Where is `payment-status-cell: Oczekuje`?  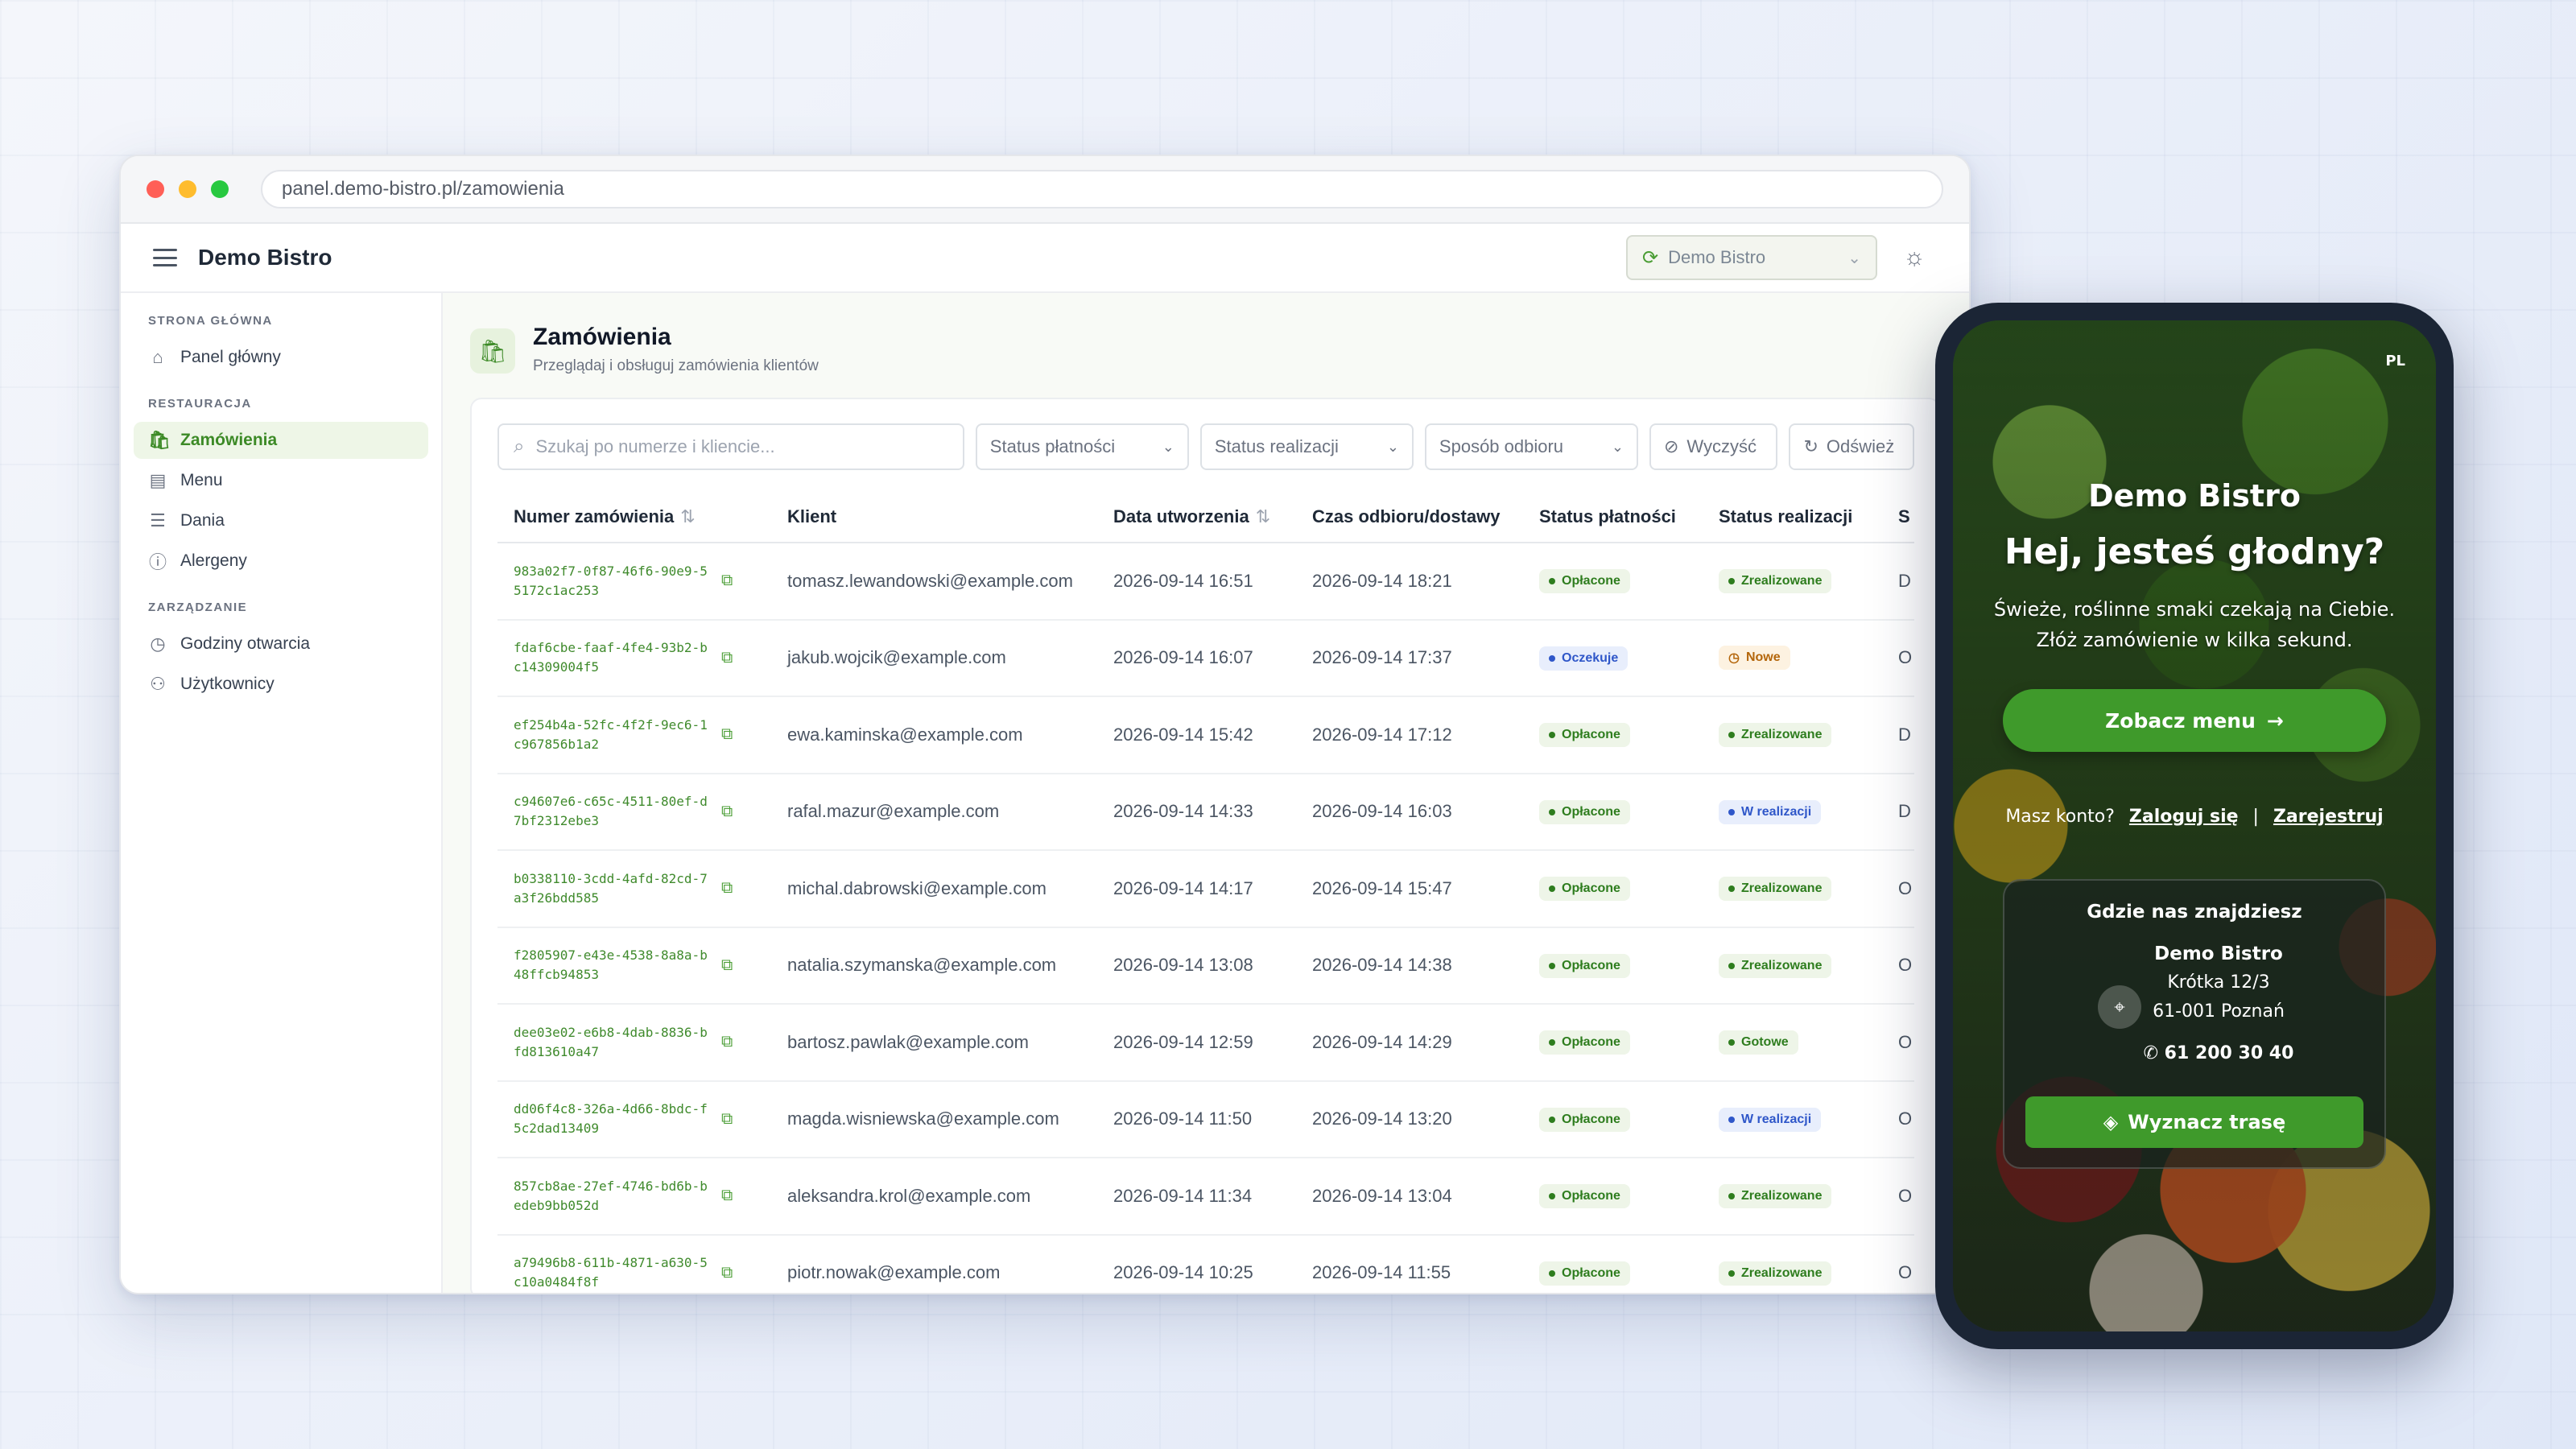
payment-status-cell: Oczekuje is located at coordinates (1613, 658).